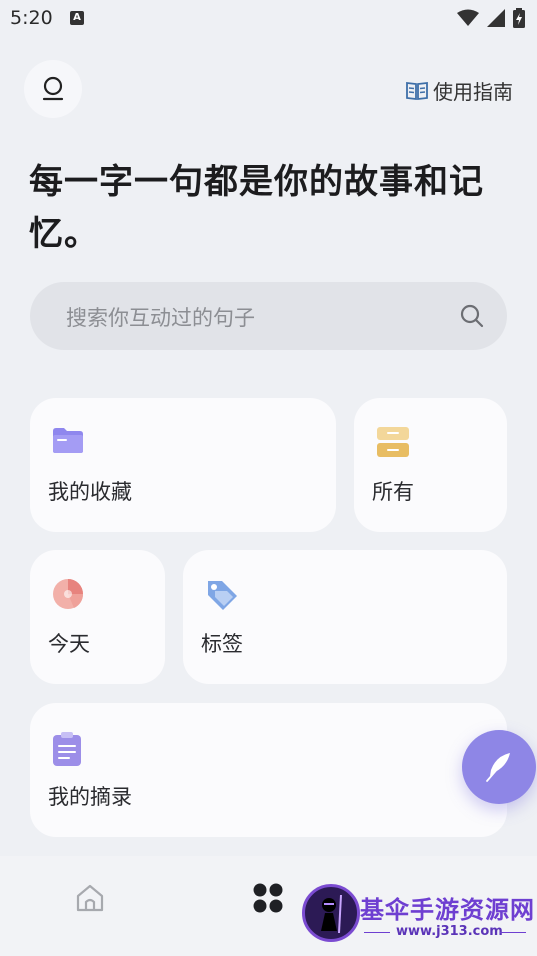 This screenshot has width=537, height=956. What do you see at coordinates (513, 932) in the screenshot?
I see `watermark-rule-right` at bounding box center [513, 932].